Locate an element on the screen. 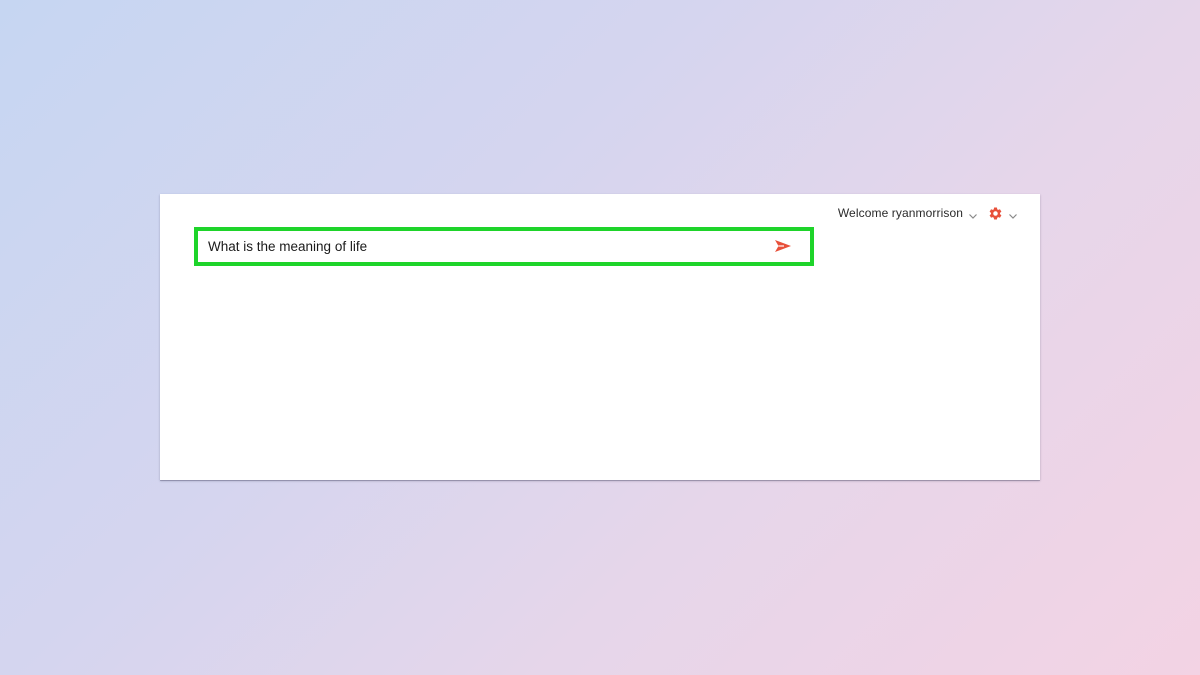 The height and width of the screenshot is (675, 1200). user-menu: Welcome ryanmorrison is located at coordinates (908, 213).